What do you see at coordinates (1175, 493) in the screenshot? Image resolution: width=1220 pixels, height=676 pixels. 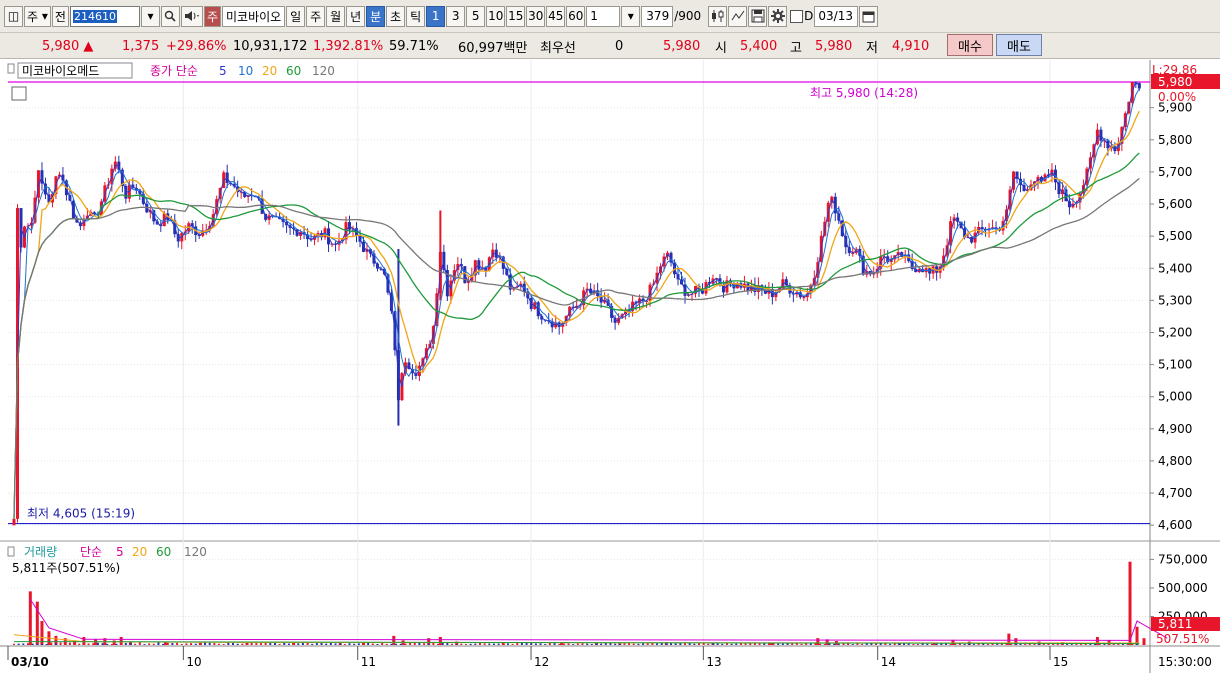 I see `y-tick-label: 4,700` at bounding box center [1175, 493].